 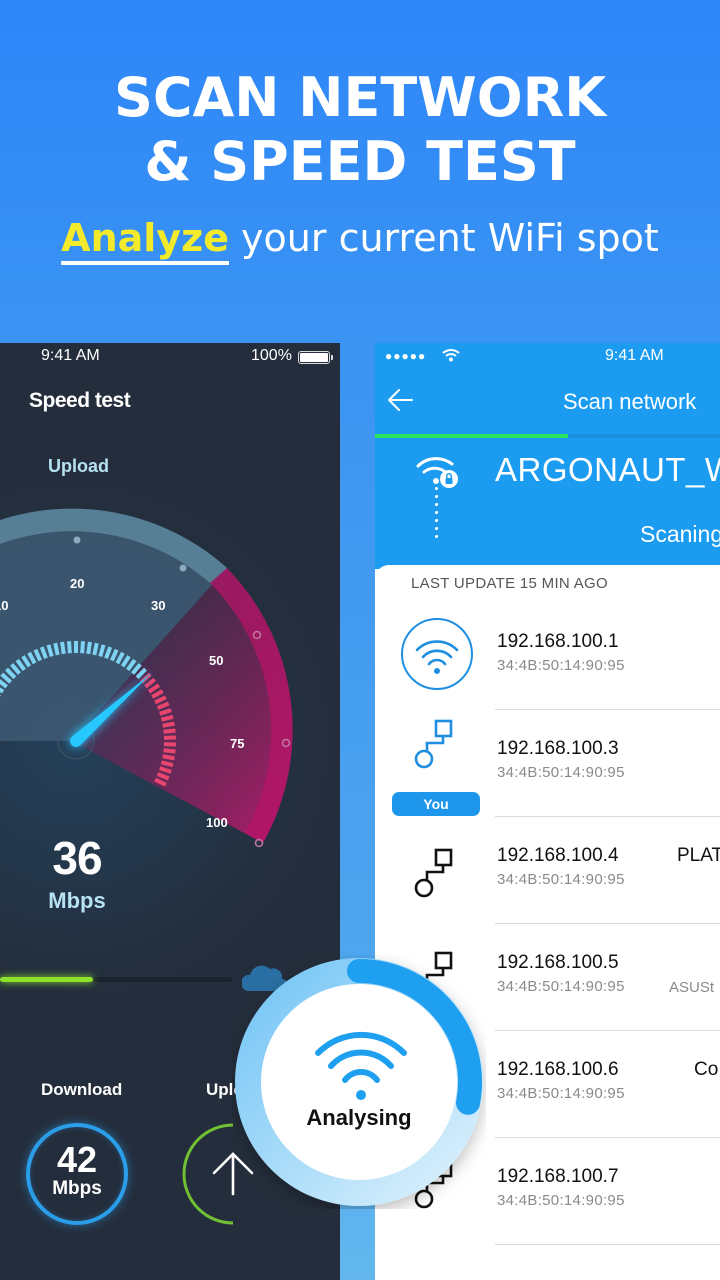 What do you see at coordinates (547, 656) in the screenshot?
I see `device-row-router: 192.168.100.1 34:4B:50:14:90:95` at bounding box center [547, 656].